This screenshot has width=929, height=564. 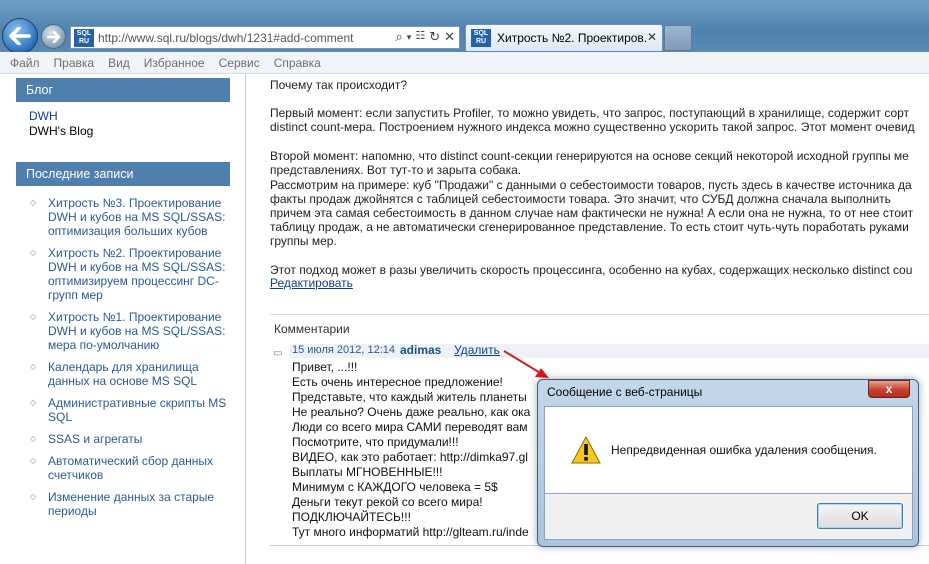 What do you see at coordinates (625, 392) in the screenshot?
I see `dialog-title: Сообщение с веб-страницы` at bounding box center [625, 392].